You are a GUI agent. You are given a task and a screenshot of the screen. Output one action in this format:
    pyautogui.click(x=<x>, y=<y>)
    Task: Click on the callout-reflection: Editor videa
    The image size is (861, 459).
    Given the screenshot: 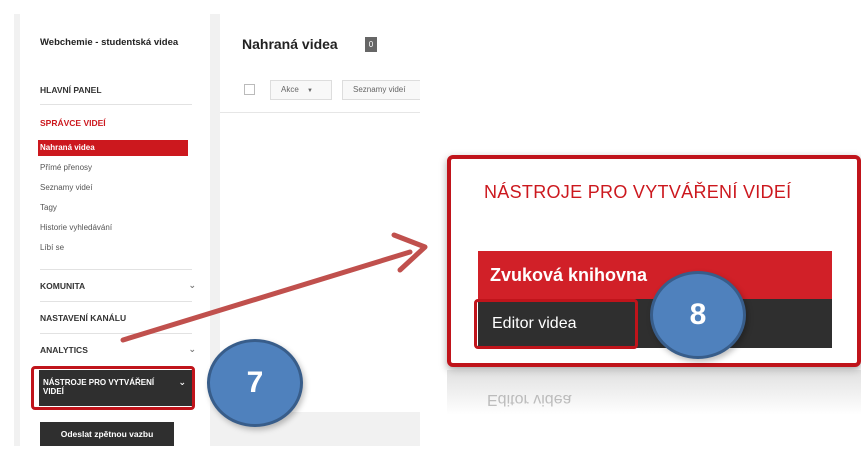 What is the action you would take?
    pyautogui.click(x=654, y=392)
    